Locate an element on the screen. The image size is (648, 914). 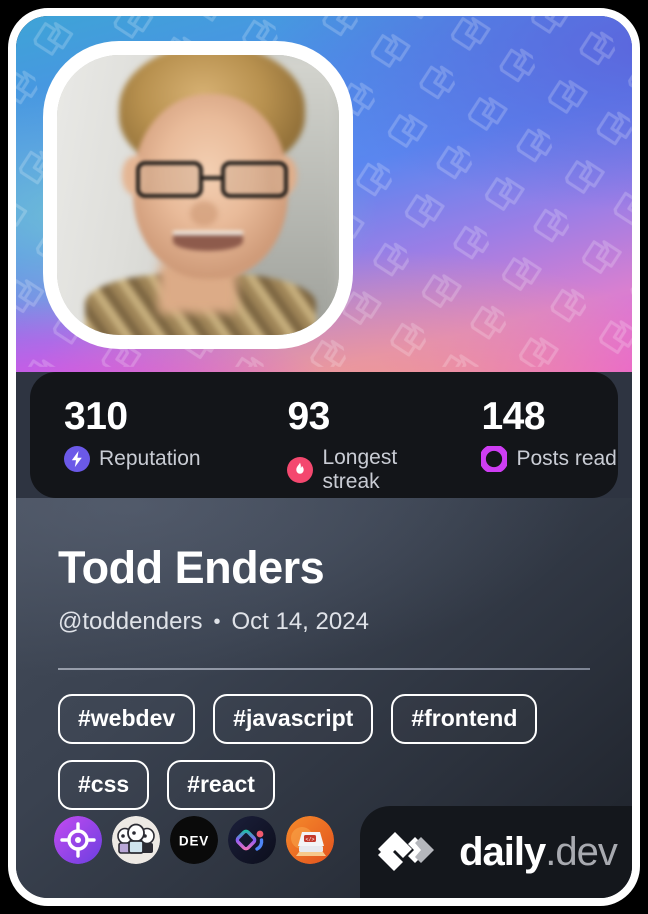
daily-dev-logo: daily.dev is located at coordinates (496, 852).